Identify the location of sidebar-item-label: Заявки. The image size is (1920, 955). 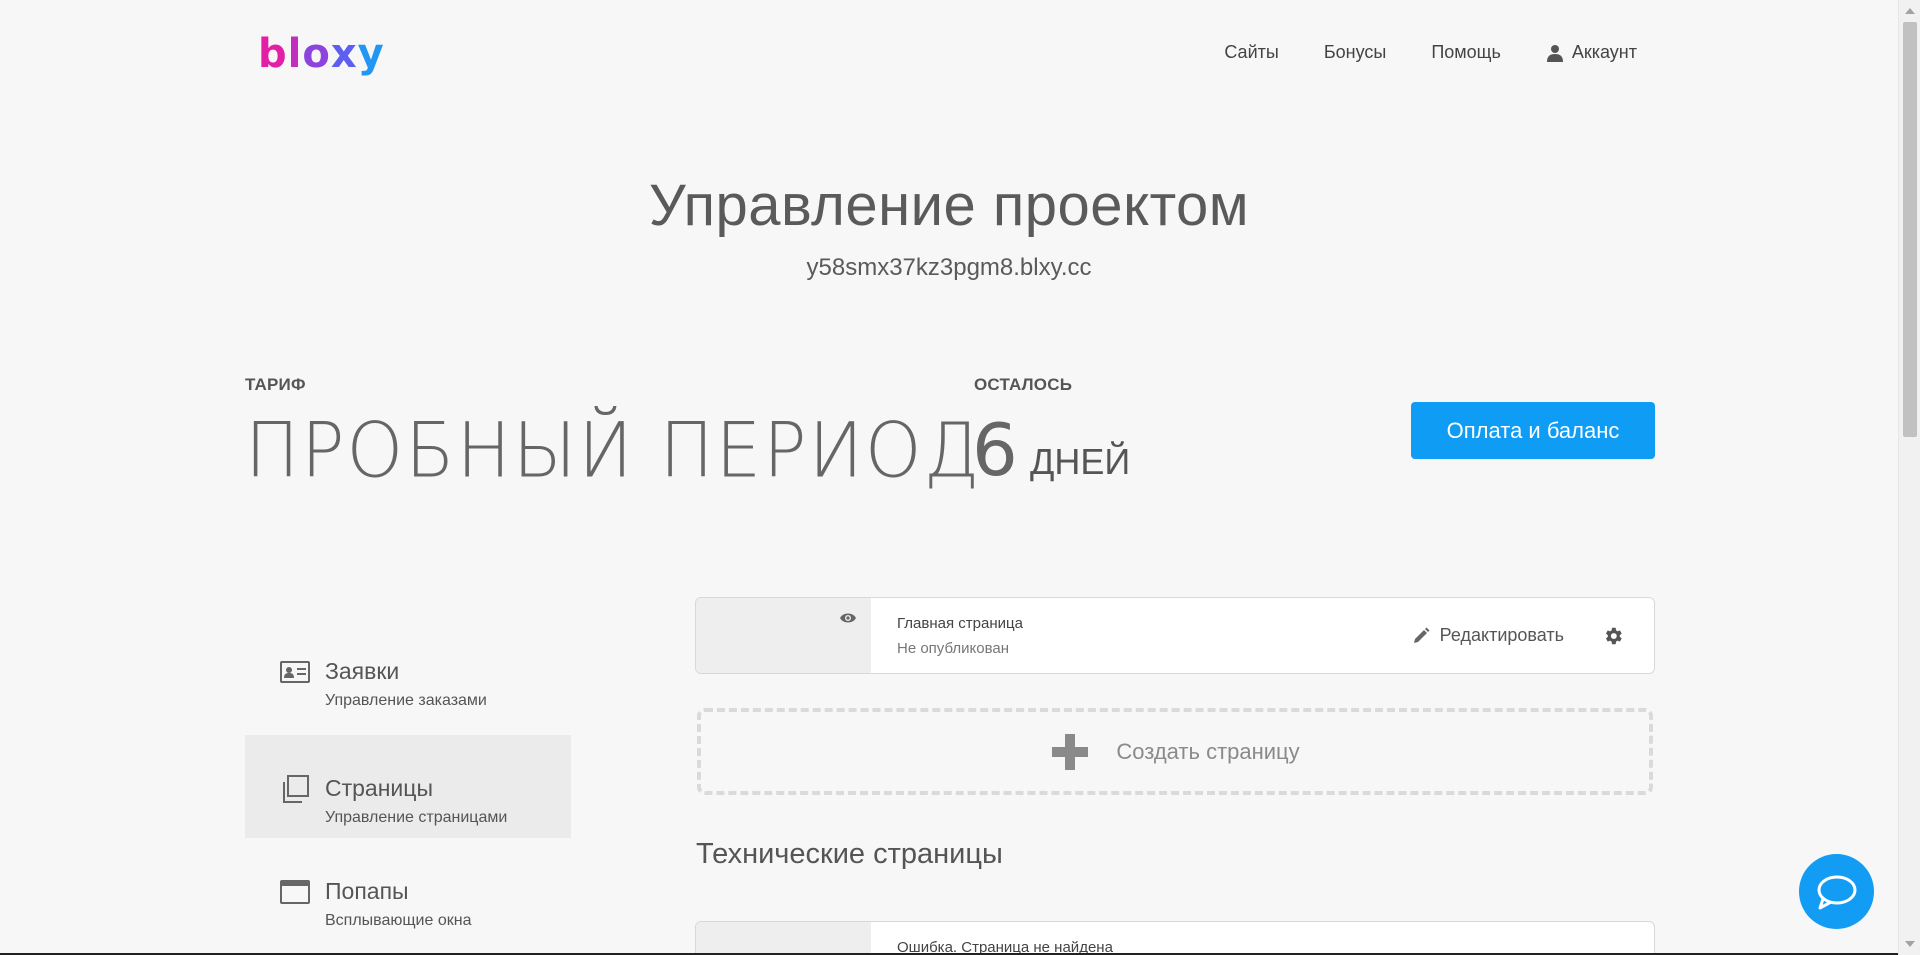
(362, 671).